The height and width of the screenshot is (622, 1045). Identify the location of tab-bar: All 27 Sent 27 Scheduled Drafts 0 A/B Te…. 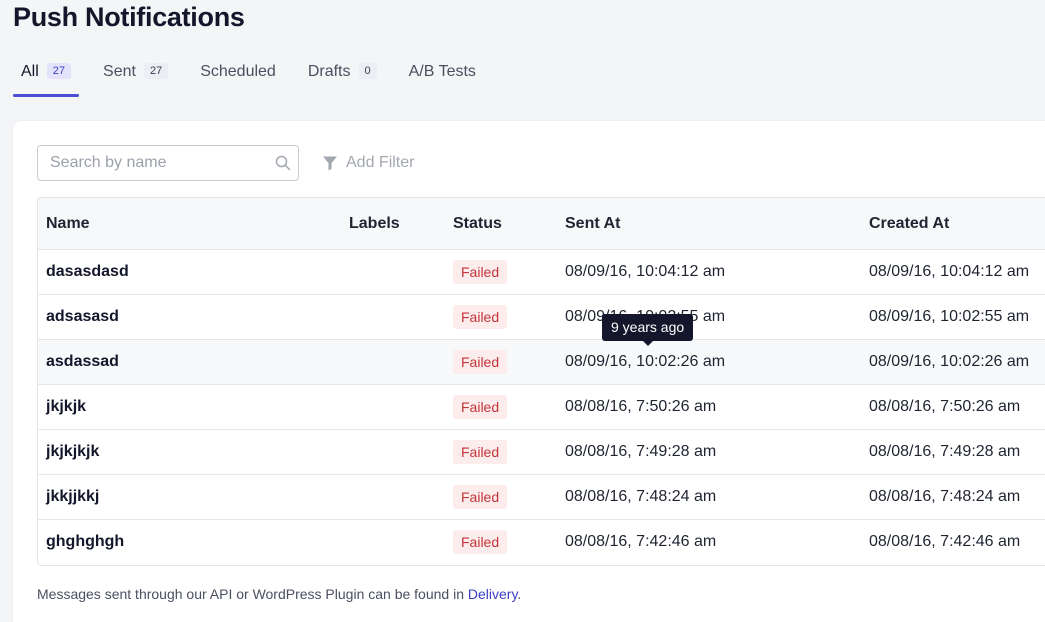
(260, 75).